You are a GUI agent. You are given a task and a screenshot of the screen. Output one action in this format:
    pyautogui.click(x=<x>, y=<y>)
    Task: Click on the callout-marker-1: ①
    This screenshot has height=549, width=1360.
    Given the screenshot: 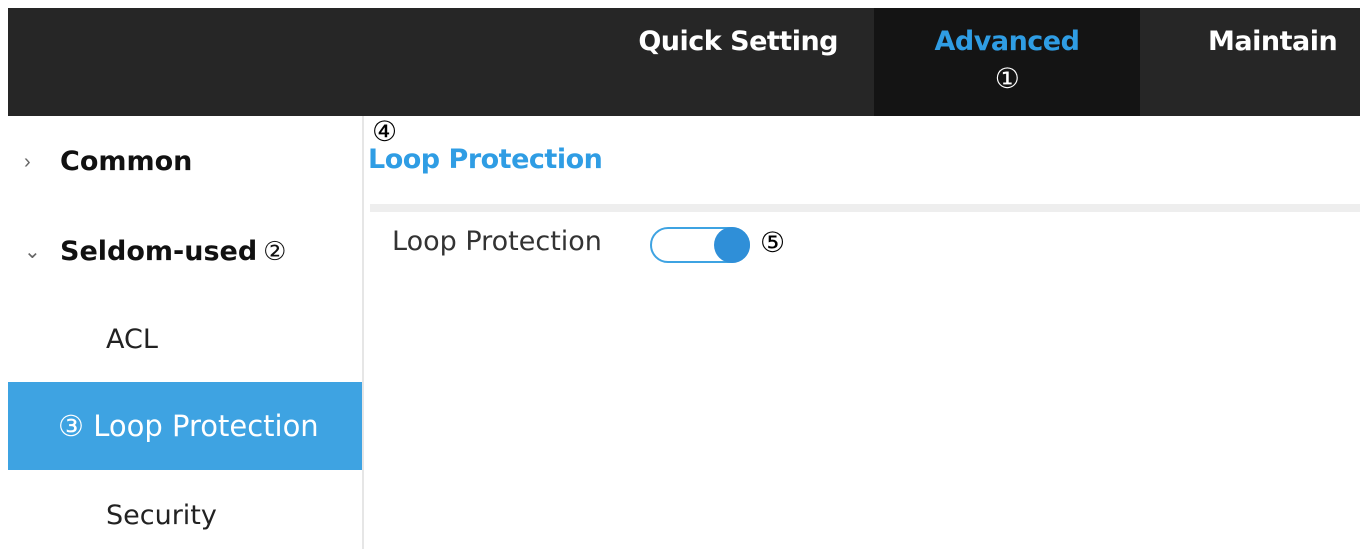 What is the action you would take?
    pyautogui.click(x=1007, y=78)
    